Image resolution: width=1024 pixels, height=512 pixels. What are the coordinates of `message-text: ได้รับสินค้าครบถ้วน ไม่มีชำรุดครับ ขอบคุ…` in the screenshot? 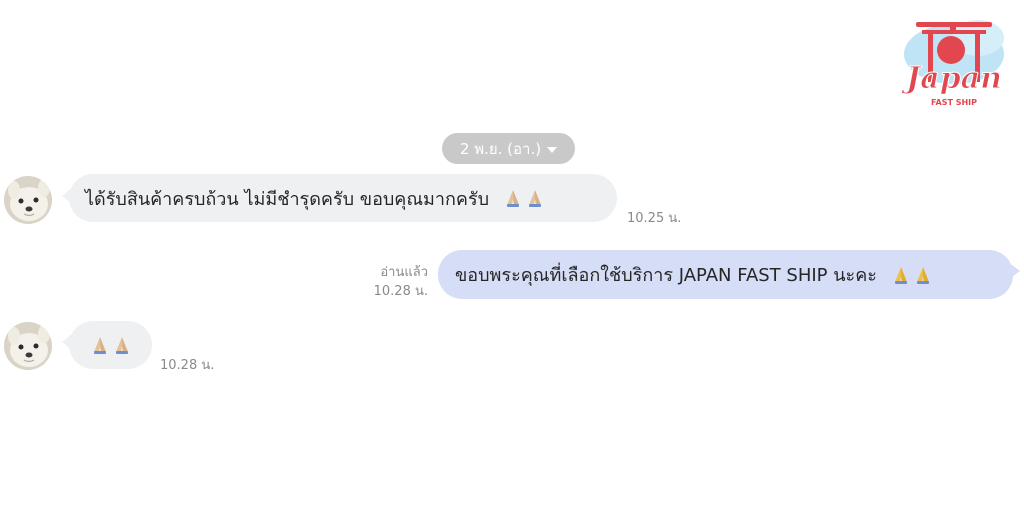 It's located at (287, 199).